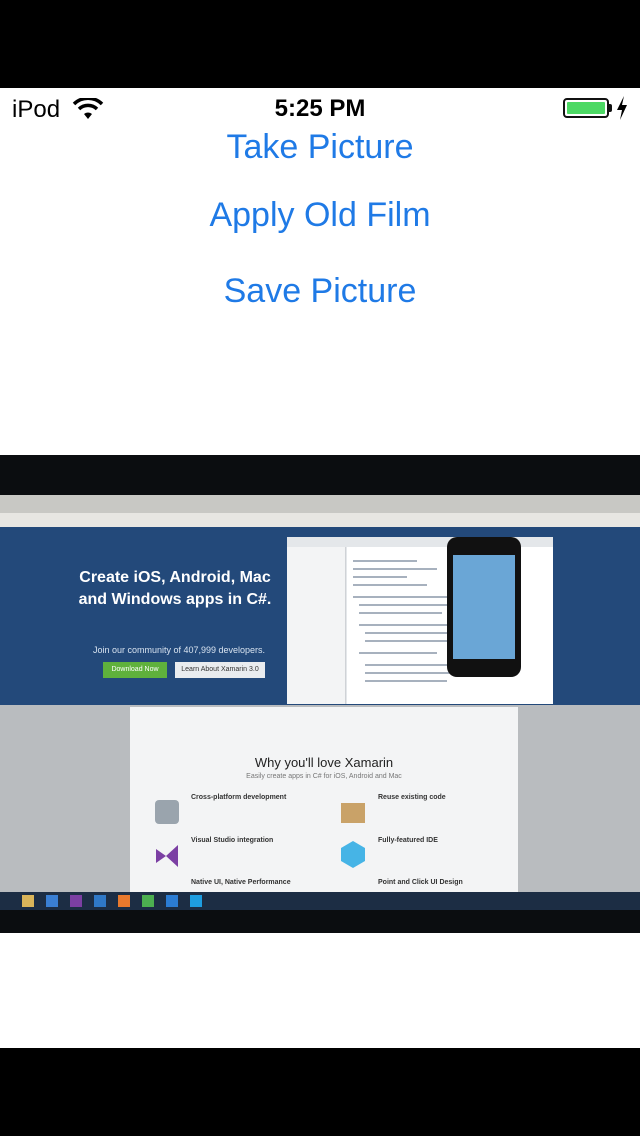  I want to click on taskbar-icons, so click(112, 901).